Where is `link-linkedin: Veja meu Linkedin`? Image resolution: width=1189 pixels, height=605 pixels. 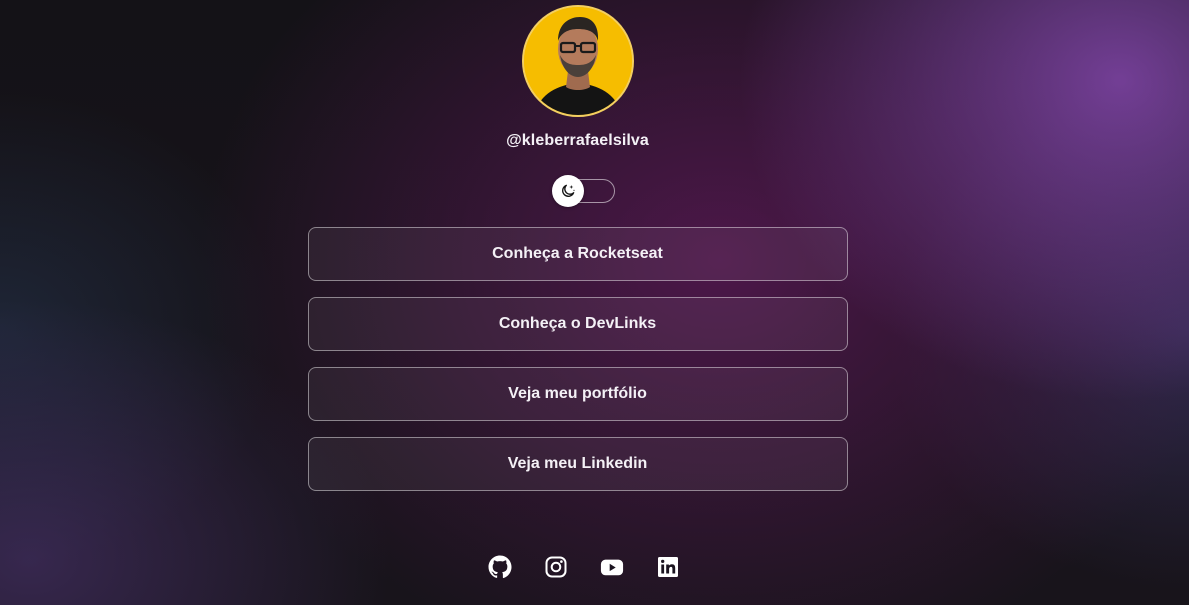 link-linkedin: Veja meu Linkedin is located at coordinates (577, 464).